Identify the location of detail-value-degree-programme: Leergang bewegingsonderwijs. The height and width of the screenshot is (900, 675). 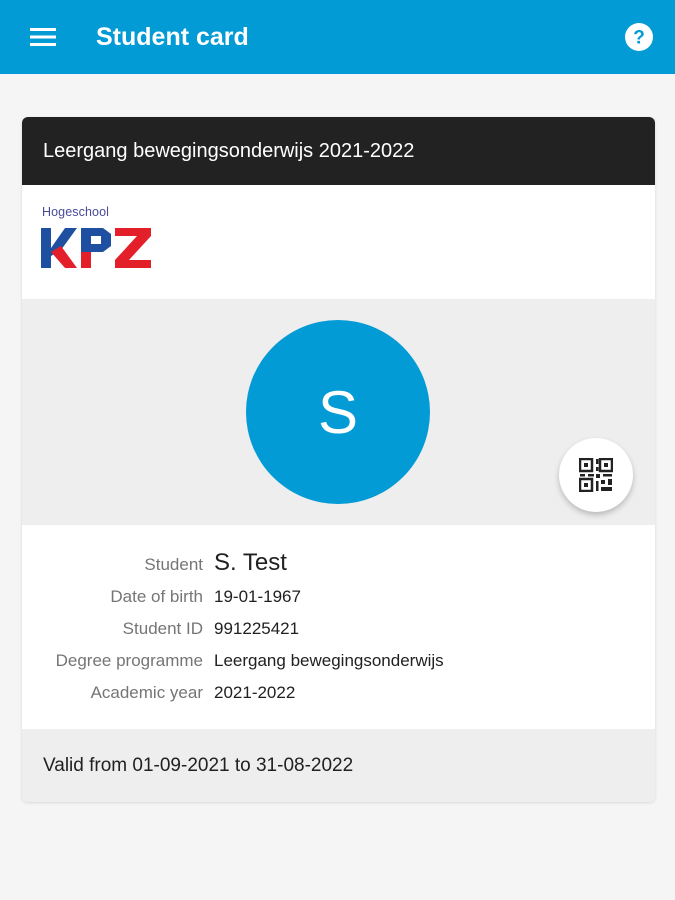
(329, 660).